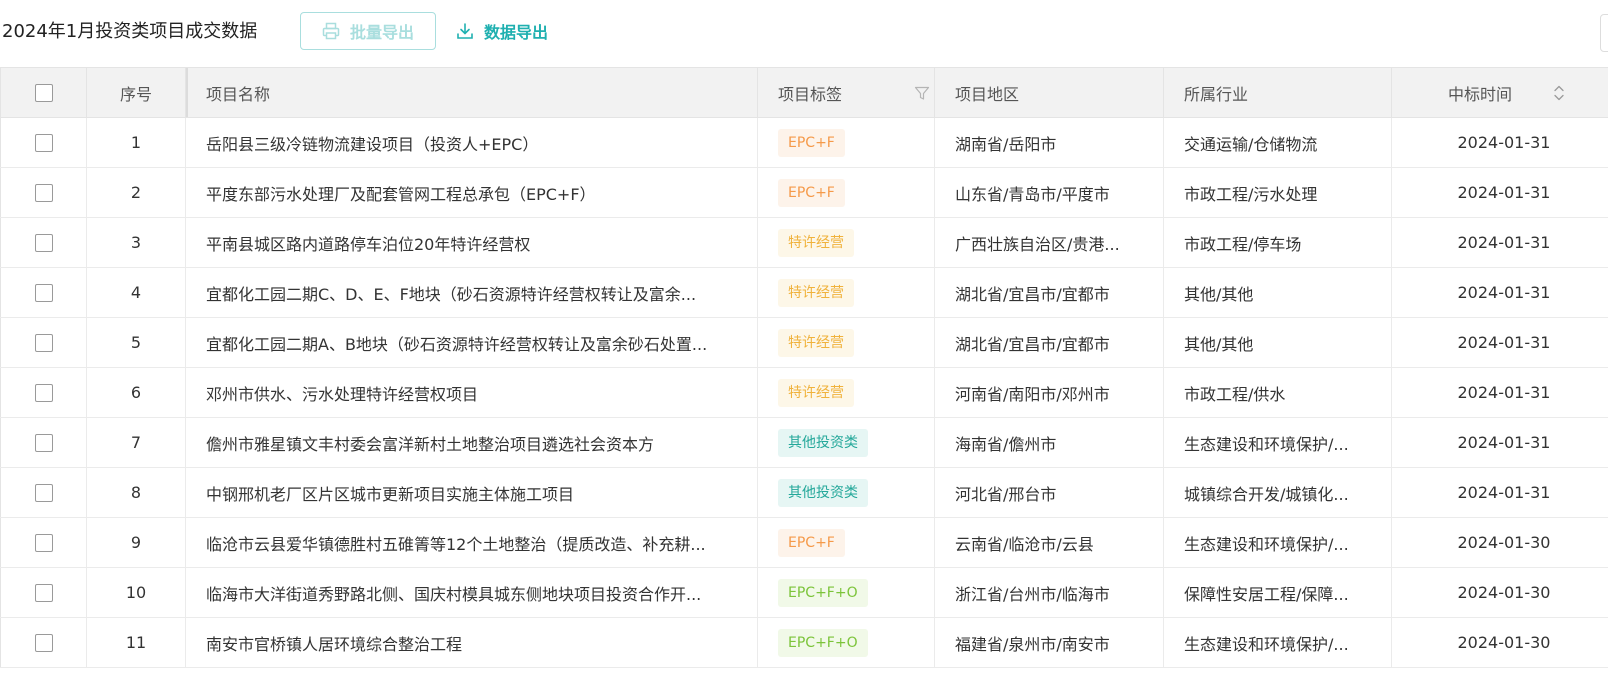 This screenshot has height=684, width=1608. Describe the element at coordinates (1049, 542) in the screenshot. I see `row-region: 云南省/临沧市/云县` at that location.